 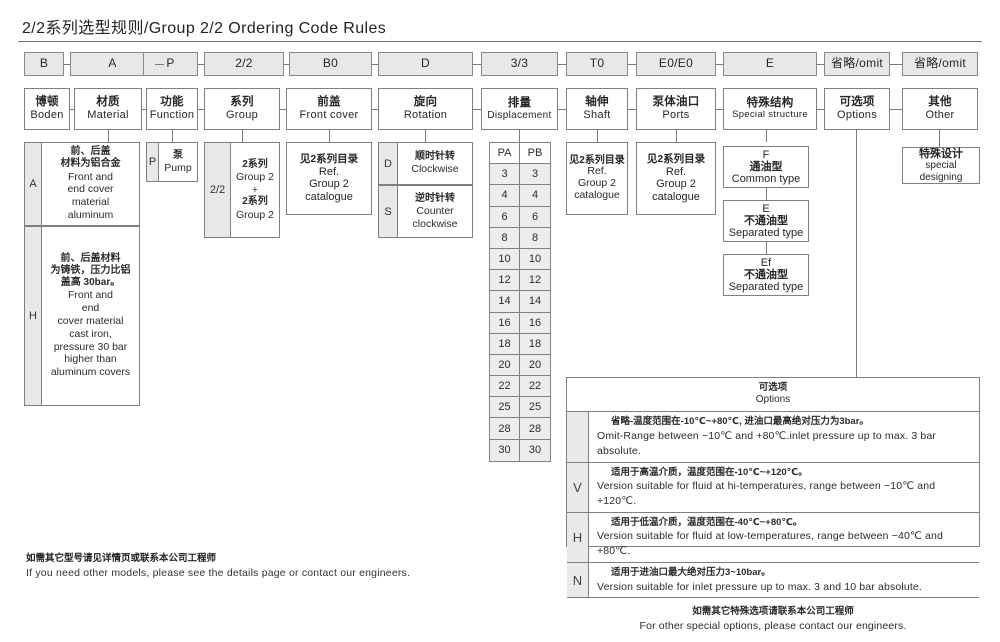 What do you see at coordinates (505, 281) in the screenshot?
I see `displacement-pa: 12` at bounding box center [505, 281].